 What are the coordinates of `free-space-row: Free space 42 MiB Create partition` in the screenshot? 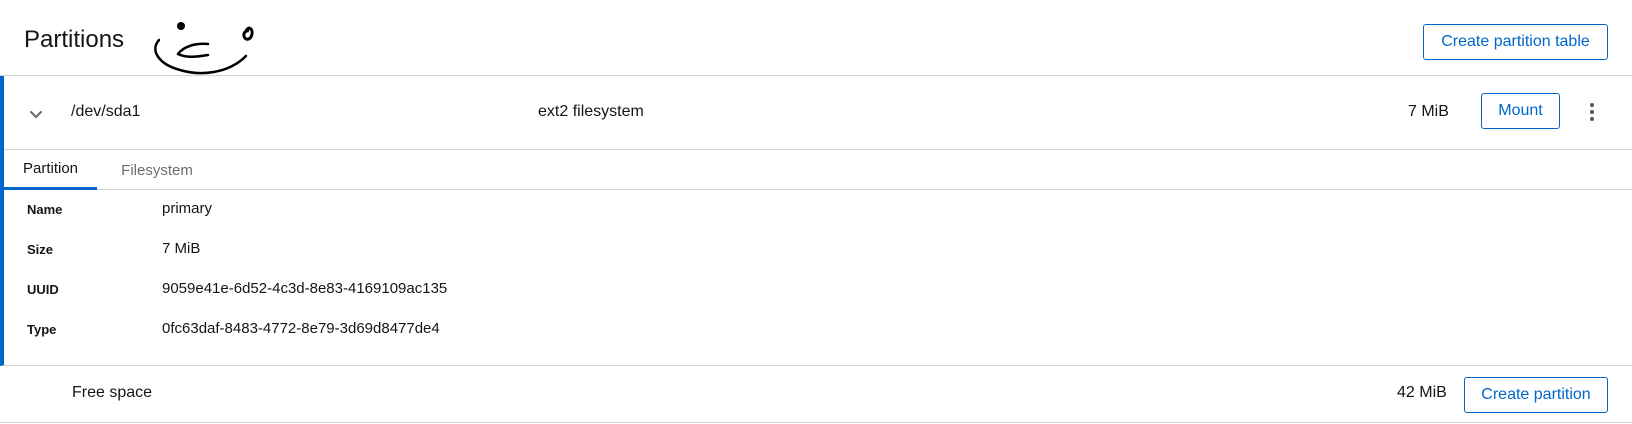 It's located at (816, 394).